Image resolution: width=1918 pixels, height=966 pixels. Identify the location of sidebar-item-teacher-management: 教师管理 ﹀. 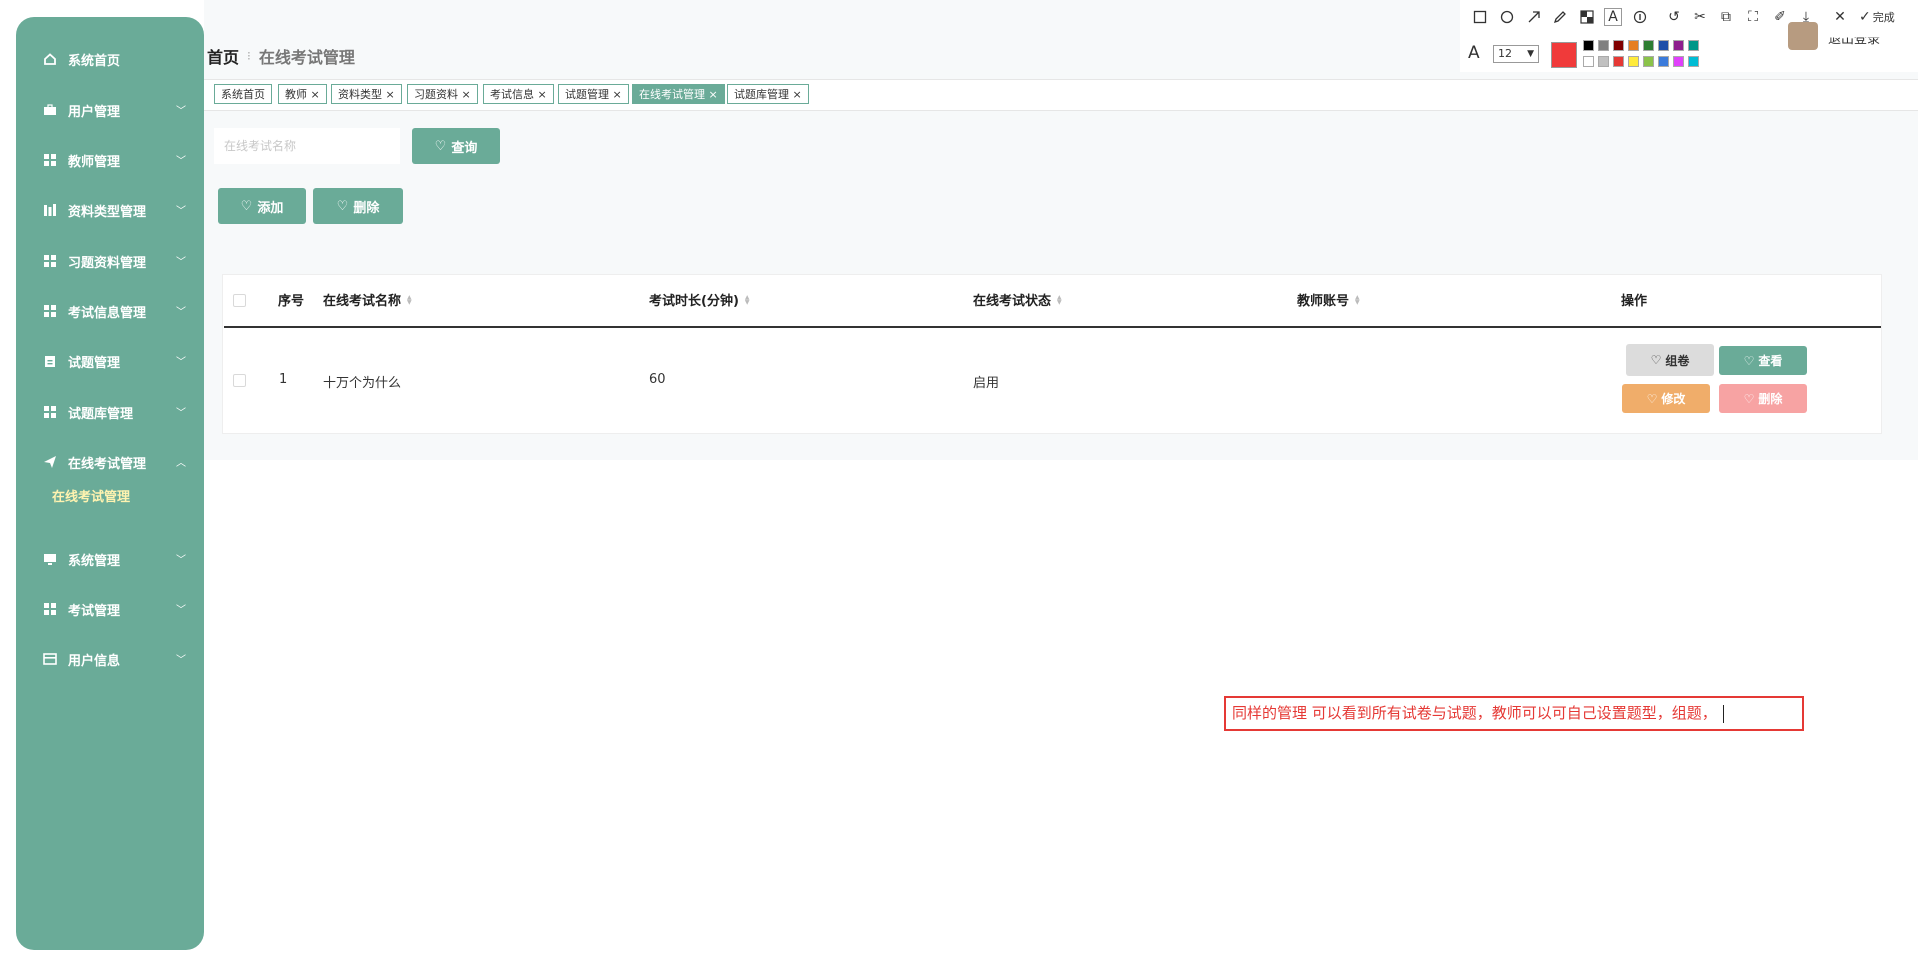
(110, 160).